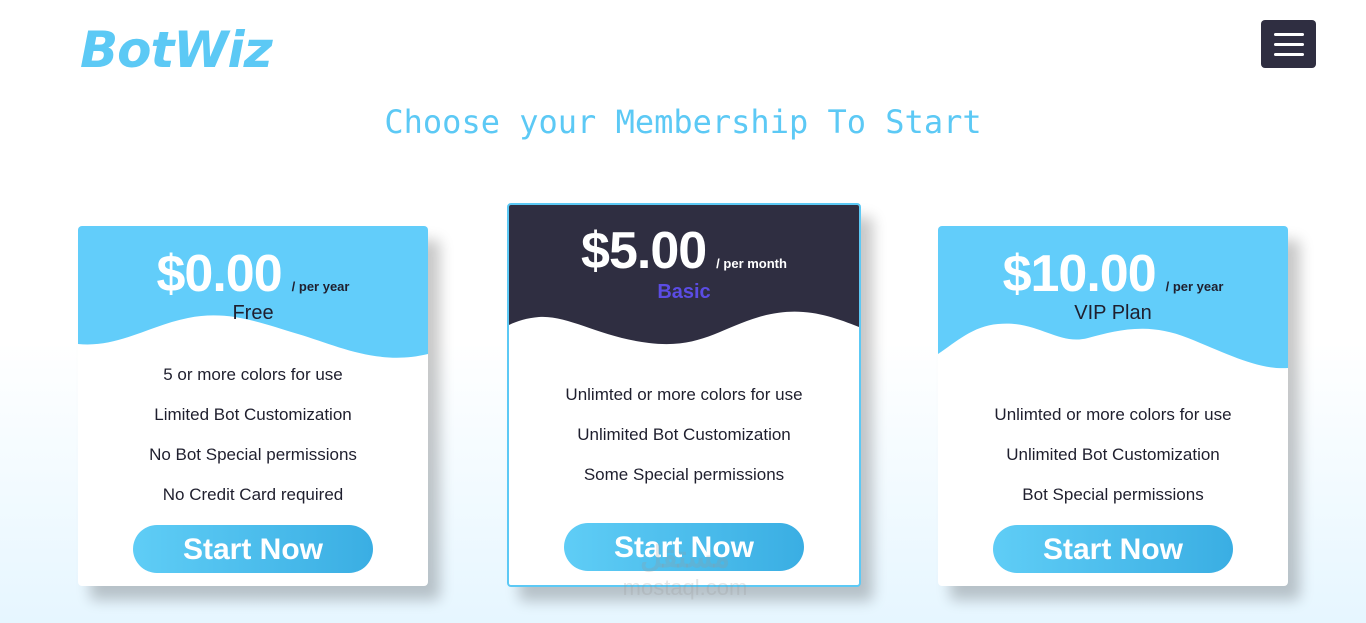  I want to click on plan-price-period: / per month, so click(751, 264).